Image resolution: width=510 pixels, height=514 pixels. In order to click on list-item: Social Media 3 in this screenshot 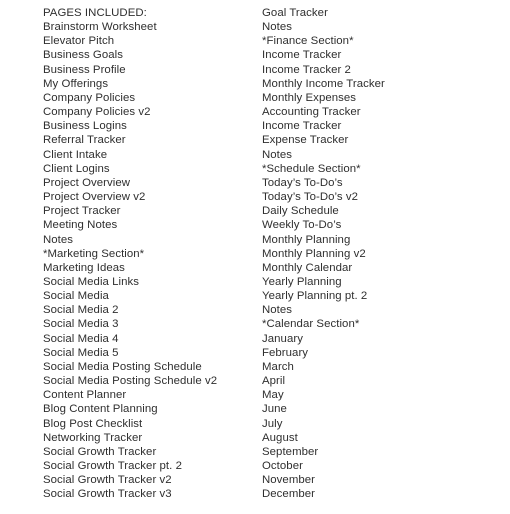, I will do `click(81, 324)`.